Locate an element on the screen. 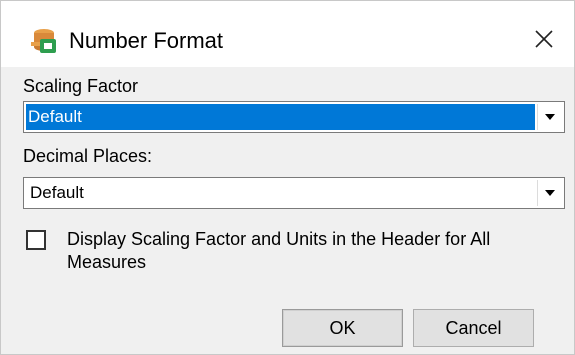  app-icon is located at coordinates (44, 41).